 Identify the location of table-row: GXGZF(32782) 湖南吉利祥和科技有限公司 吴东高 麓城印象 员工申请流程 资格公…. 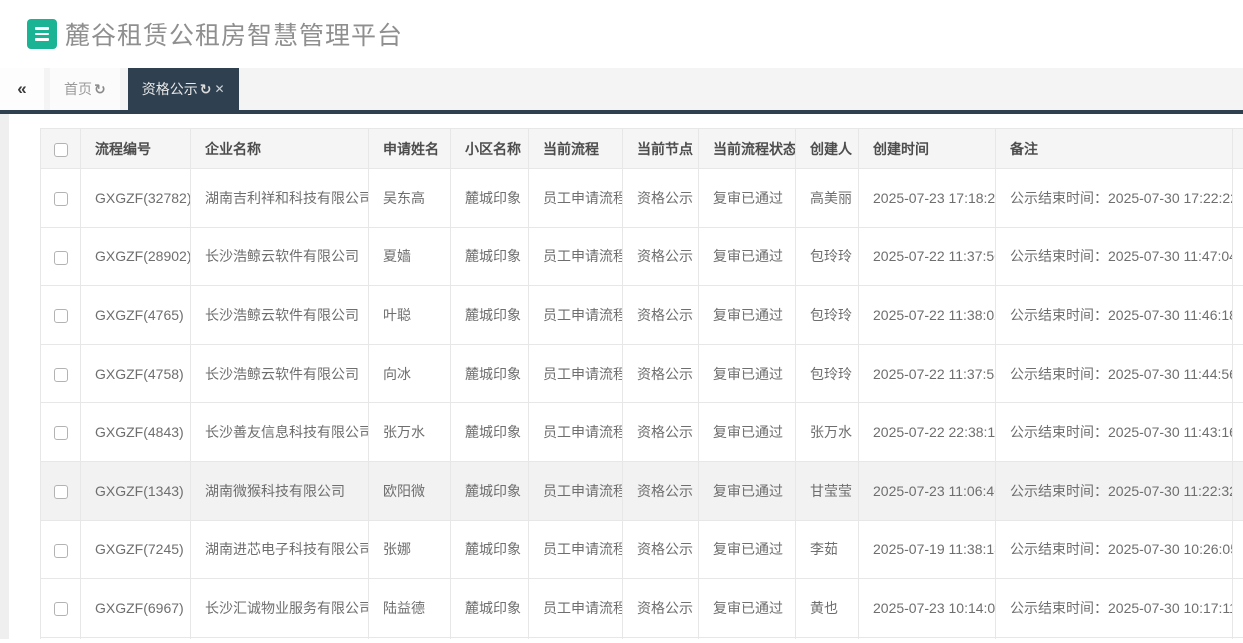
(641, 198).